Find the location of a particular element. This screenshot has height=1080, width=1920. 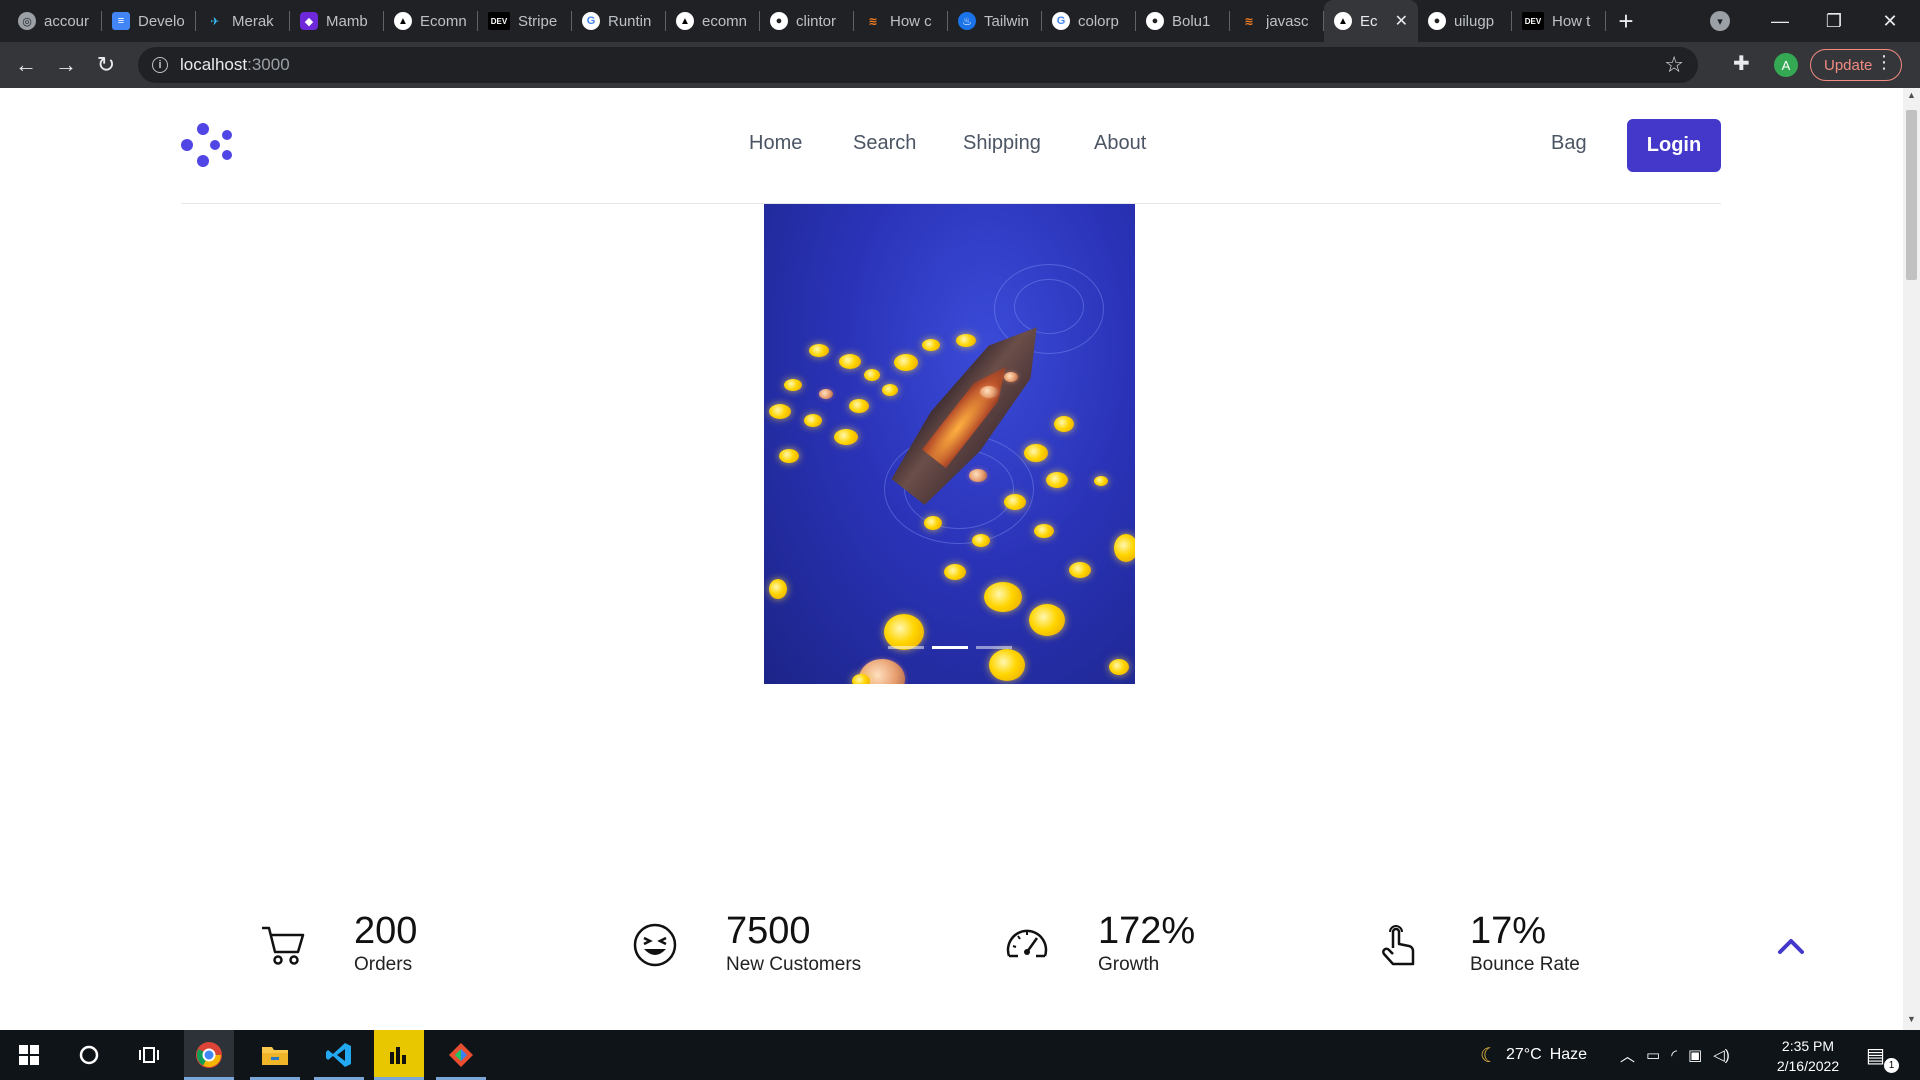

tab-title: Ecomn is located at coordinates (443, 21).